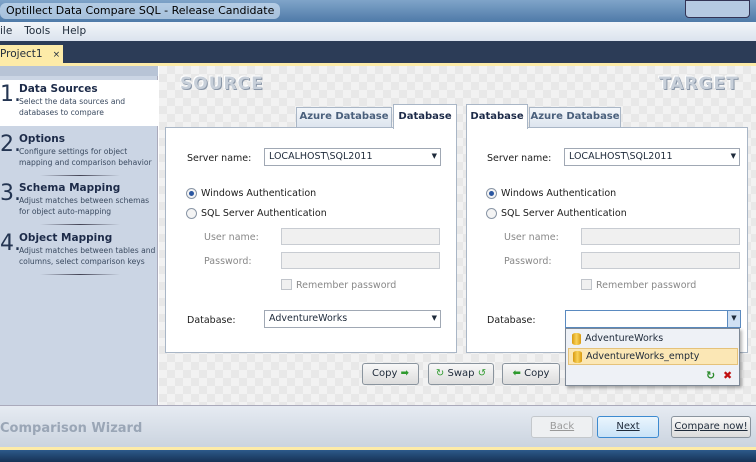  I want to click on source-tab-database: Database, so click(425, 116).